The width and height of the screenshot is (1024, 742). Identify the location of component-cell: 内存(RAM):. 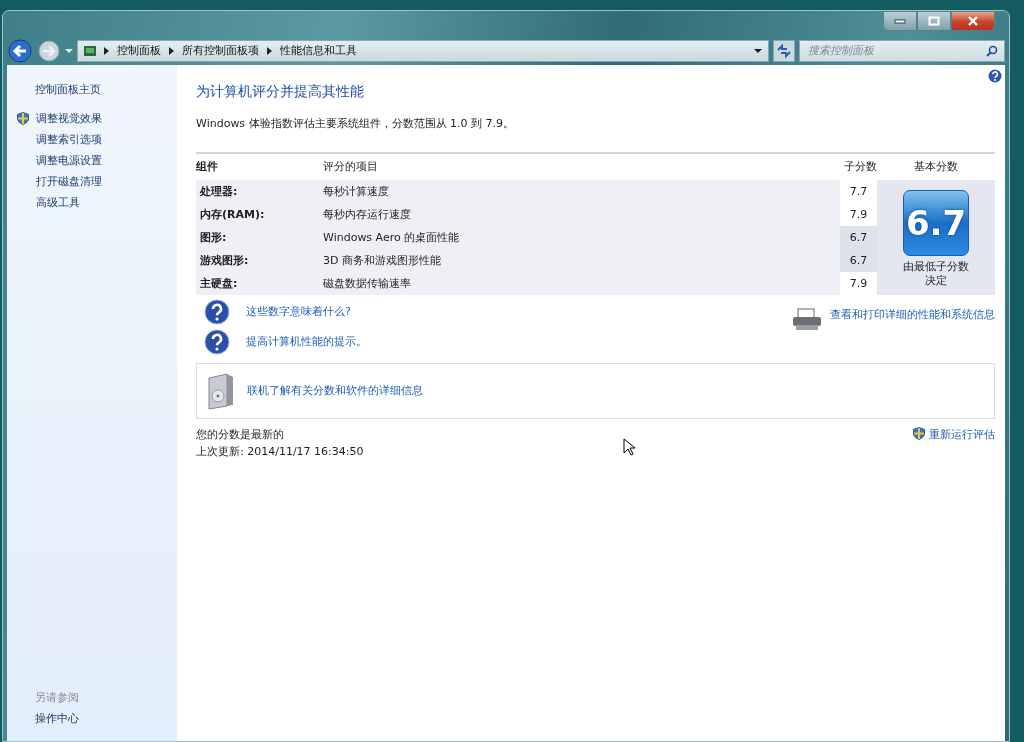
(259, 215).